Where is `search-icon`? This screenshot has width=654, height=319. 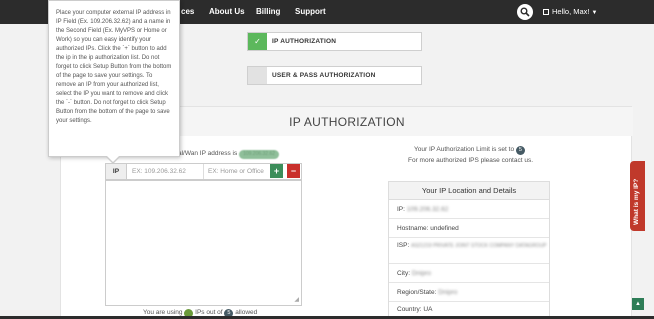
search-icon is located at coordinates (525, 12).